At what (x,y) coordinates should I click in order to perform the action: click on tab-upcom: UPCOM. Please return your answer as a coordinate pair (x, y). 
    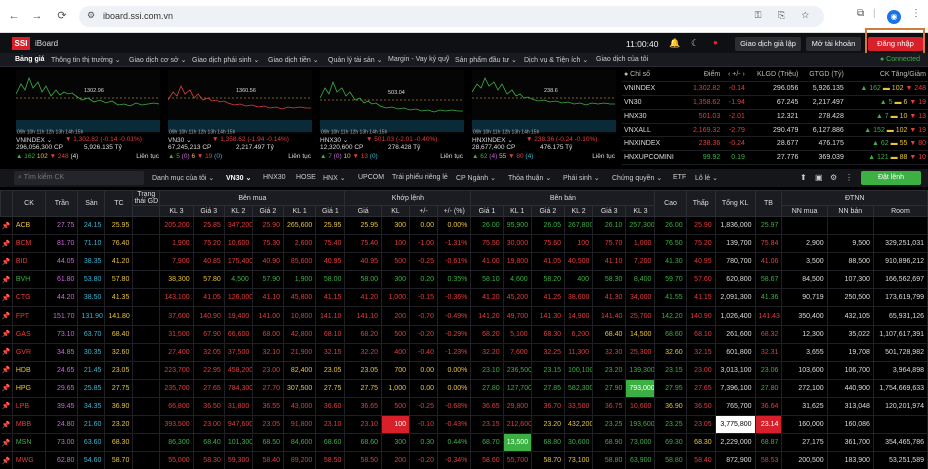
    Looking at the image, I should click on (371, 177).